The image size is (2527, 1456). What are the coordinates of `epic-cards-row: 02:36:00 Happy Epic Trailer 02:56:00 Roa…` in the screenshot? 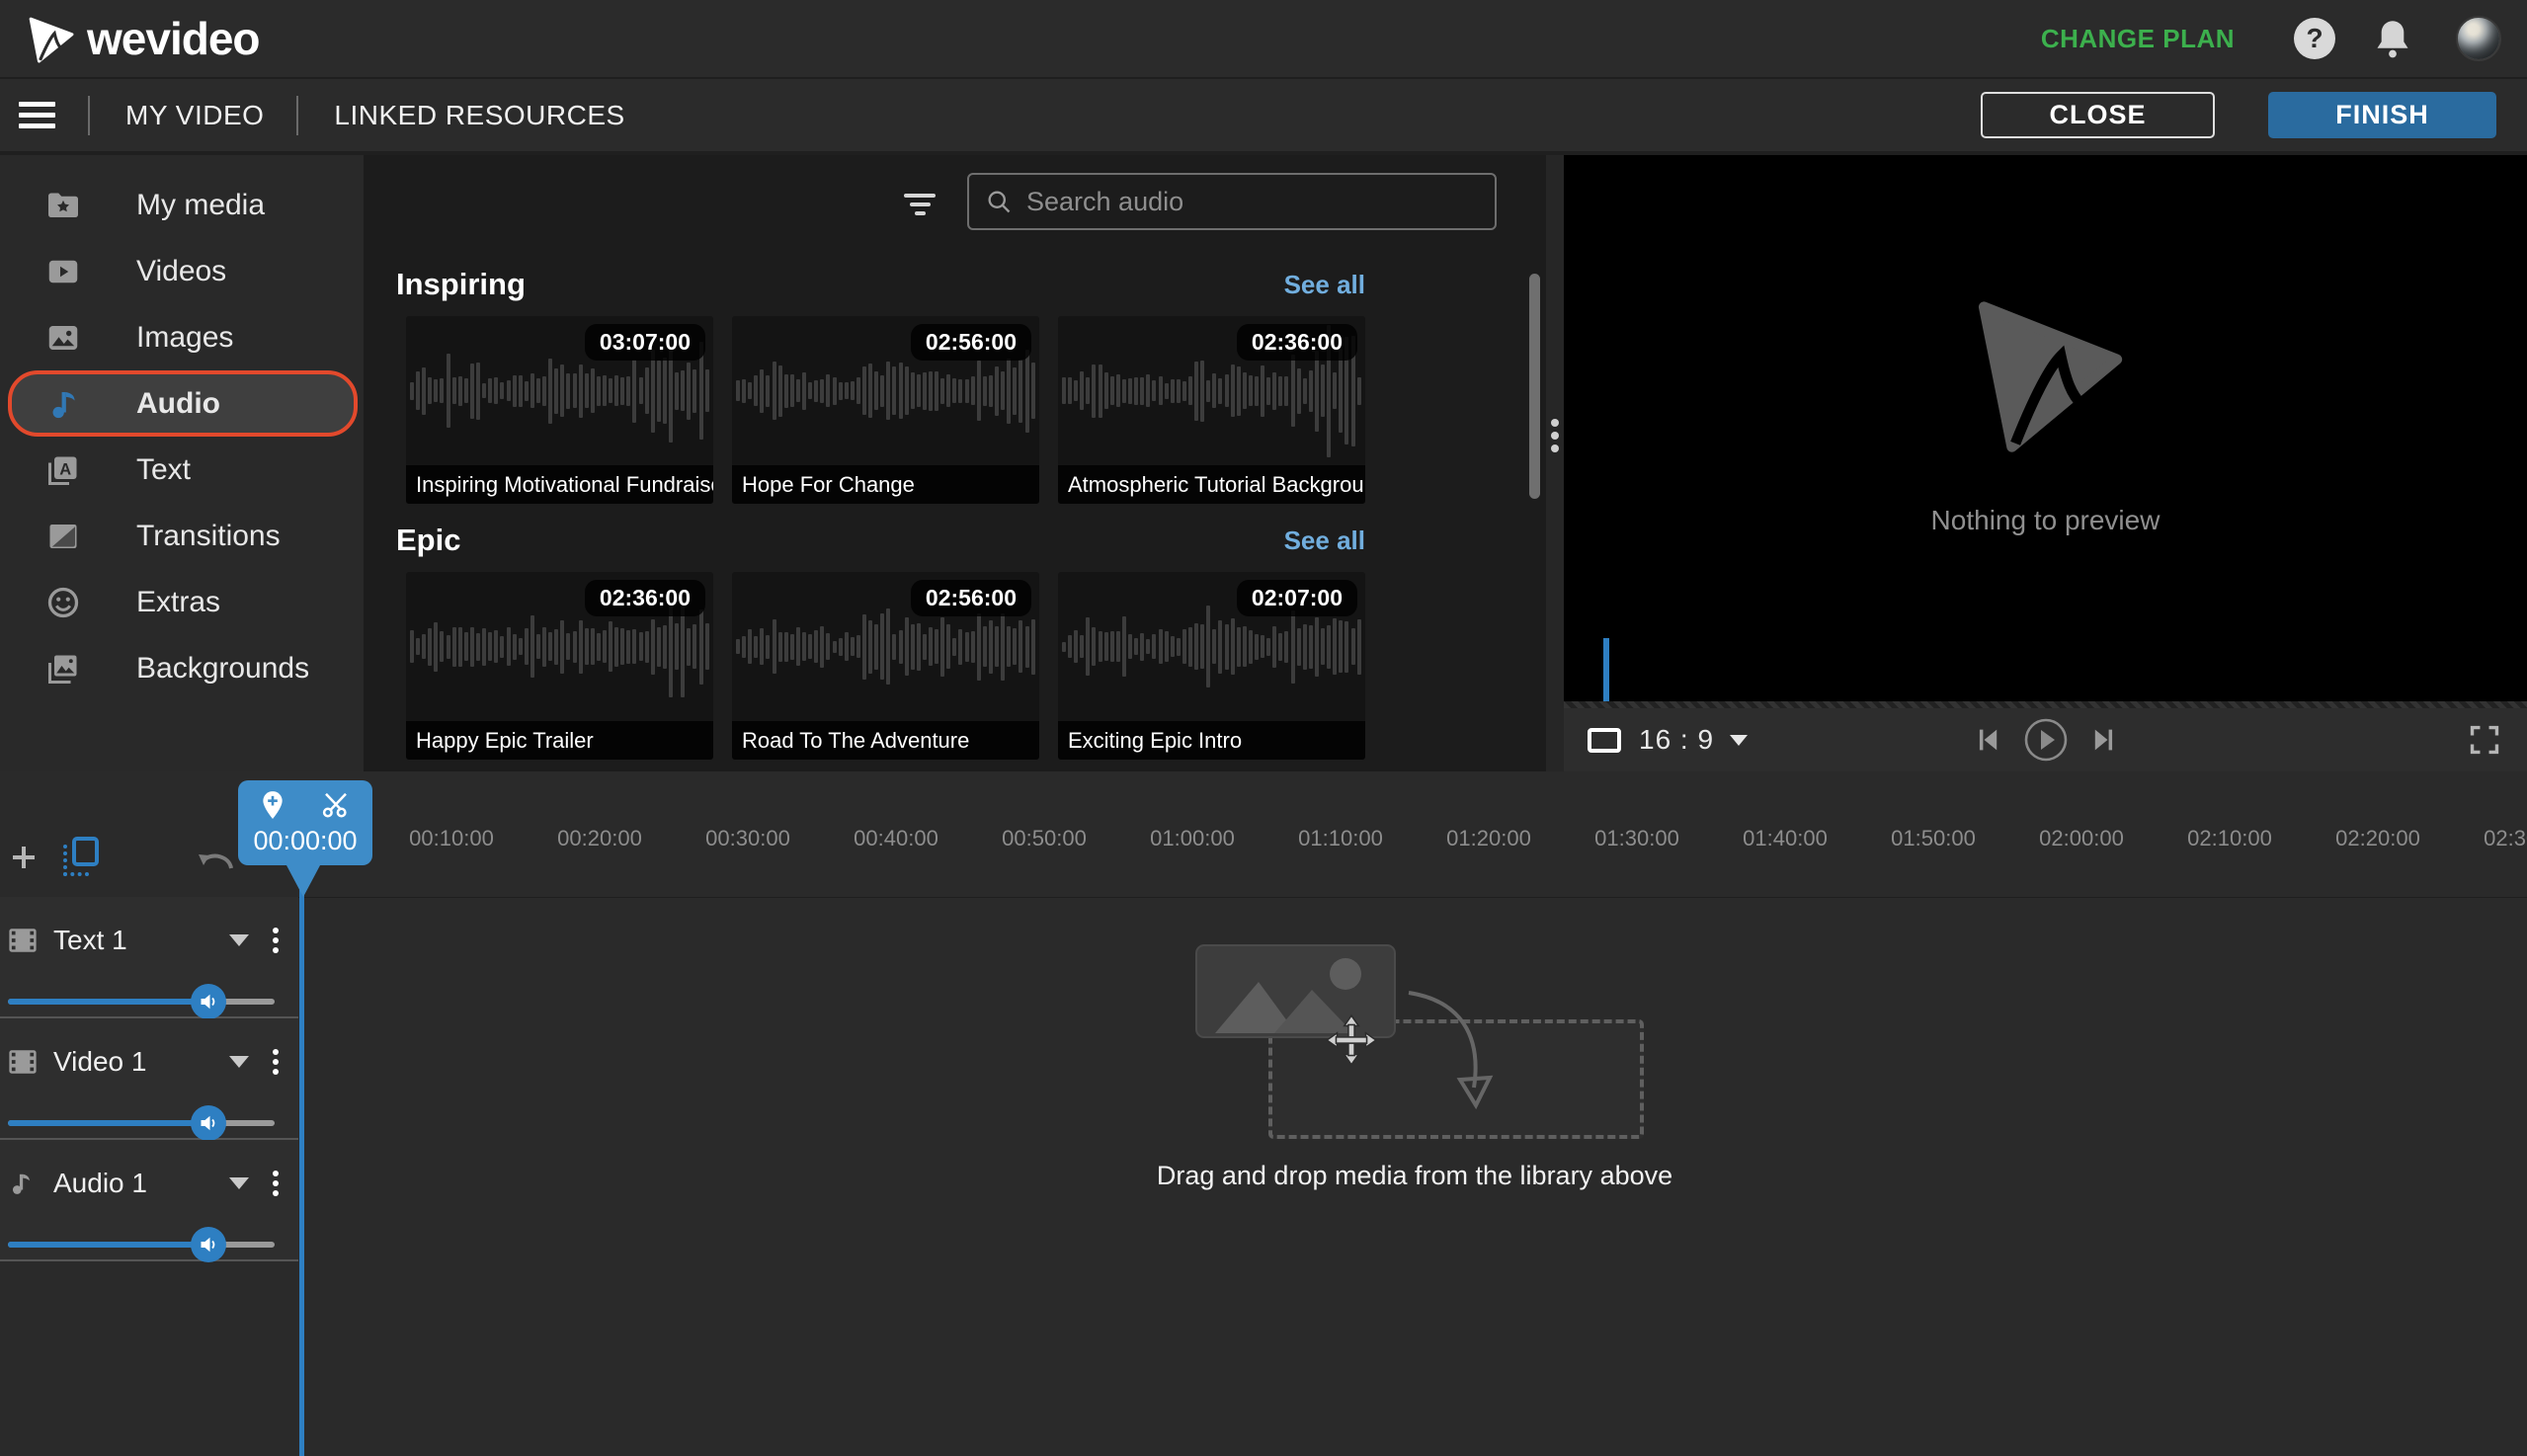 It's located at (885, 666).